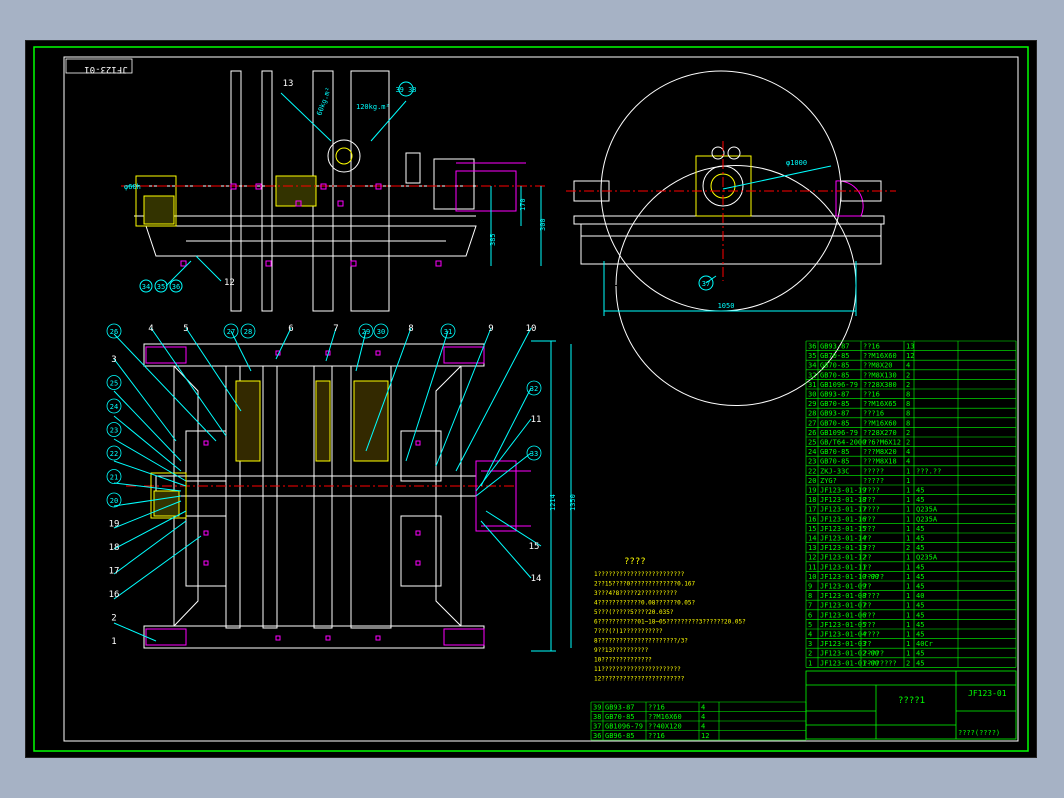 This screenshot has height=798, width=1064. Describe the element at coordinates (843, 548) in the screenshot. I see `bom-cell: JF123-01-13` at that location.